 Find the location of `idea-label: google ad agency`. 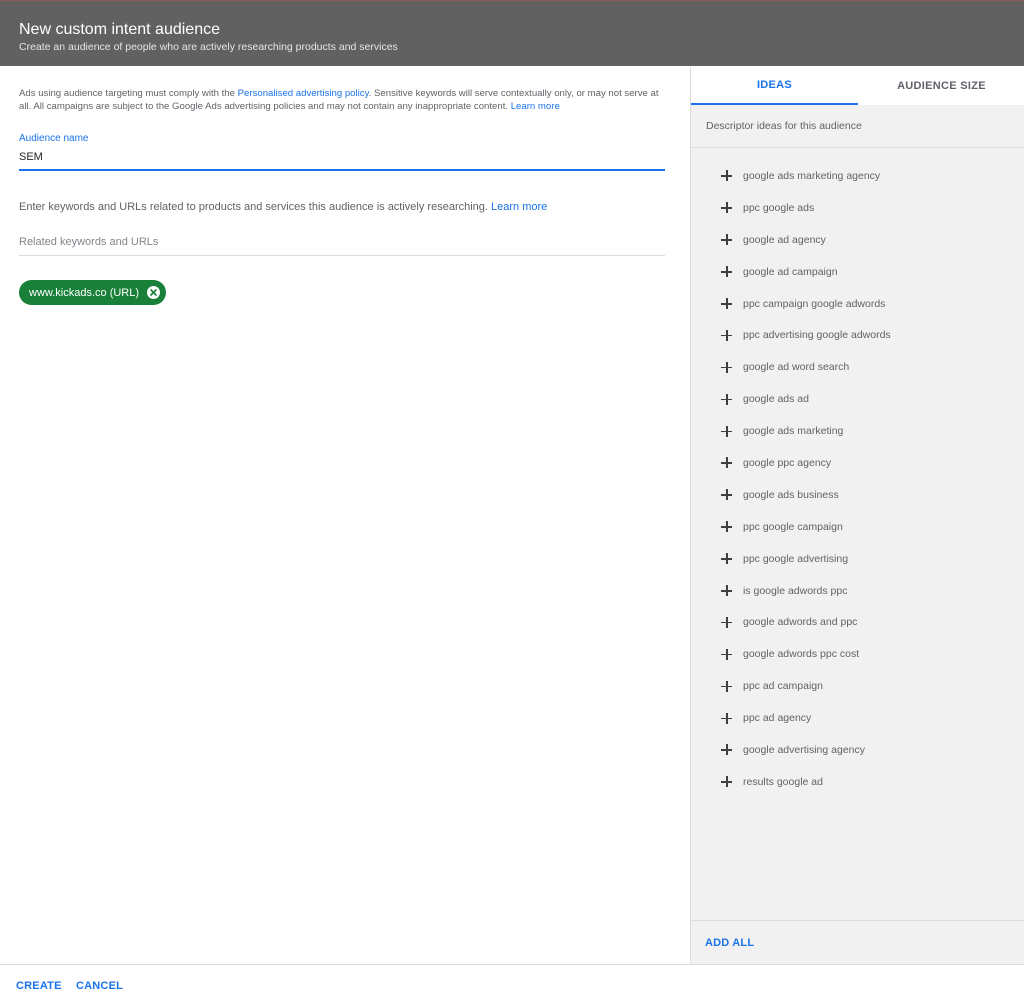

idea-label: google ad agency is located at coordinates (784, 239).